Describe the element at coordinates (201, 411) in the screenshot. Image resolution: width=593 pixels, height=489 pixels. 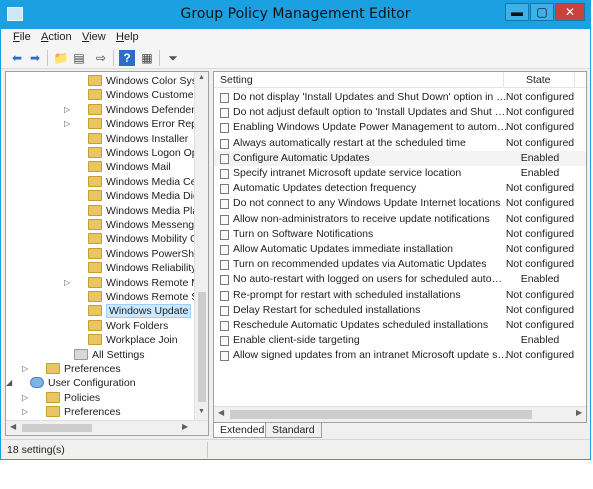
I see `scroll-down-icon: ▼` at that location.